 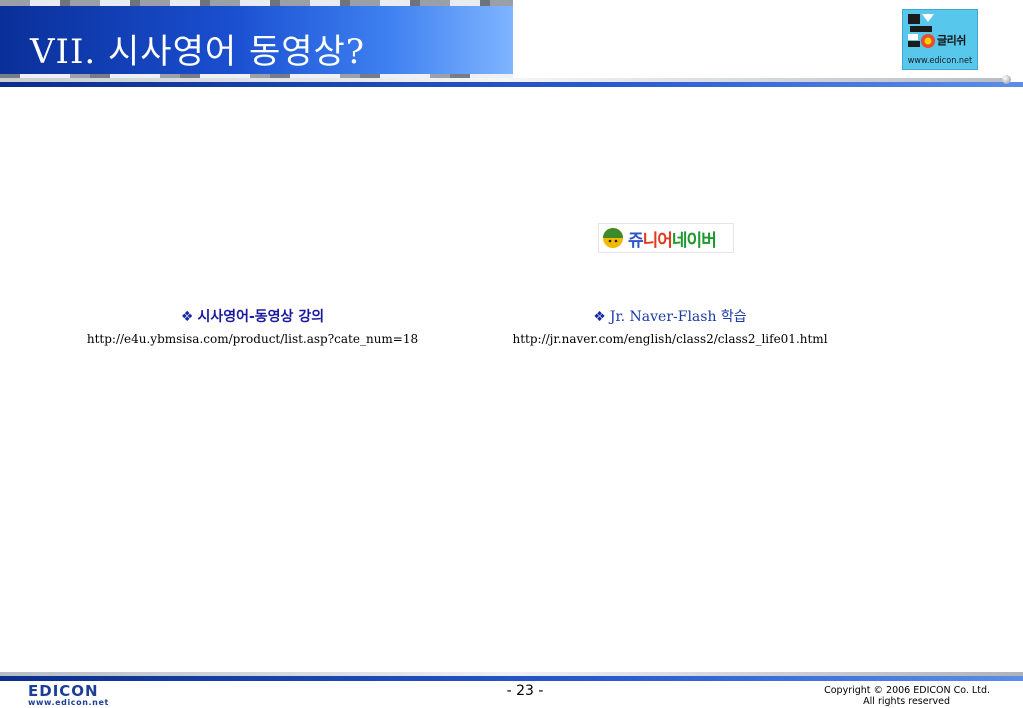 What do you see at coordinates (261, 317) in the screenshot?
I see `caption-ybm-title: 시사영어-동영상 강의` at bounding box center [261, 317].